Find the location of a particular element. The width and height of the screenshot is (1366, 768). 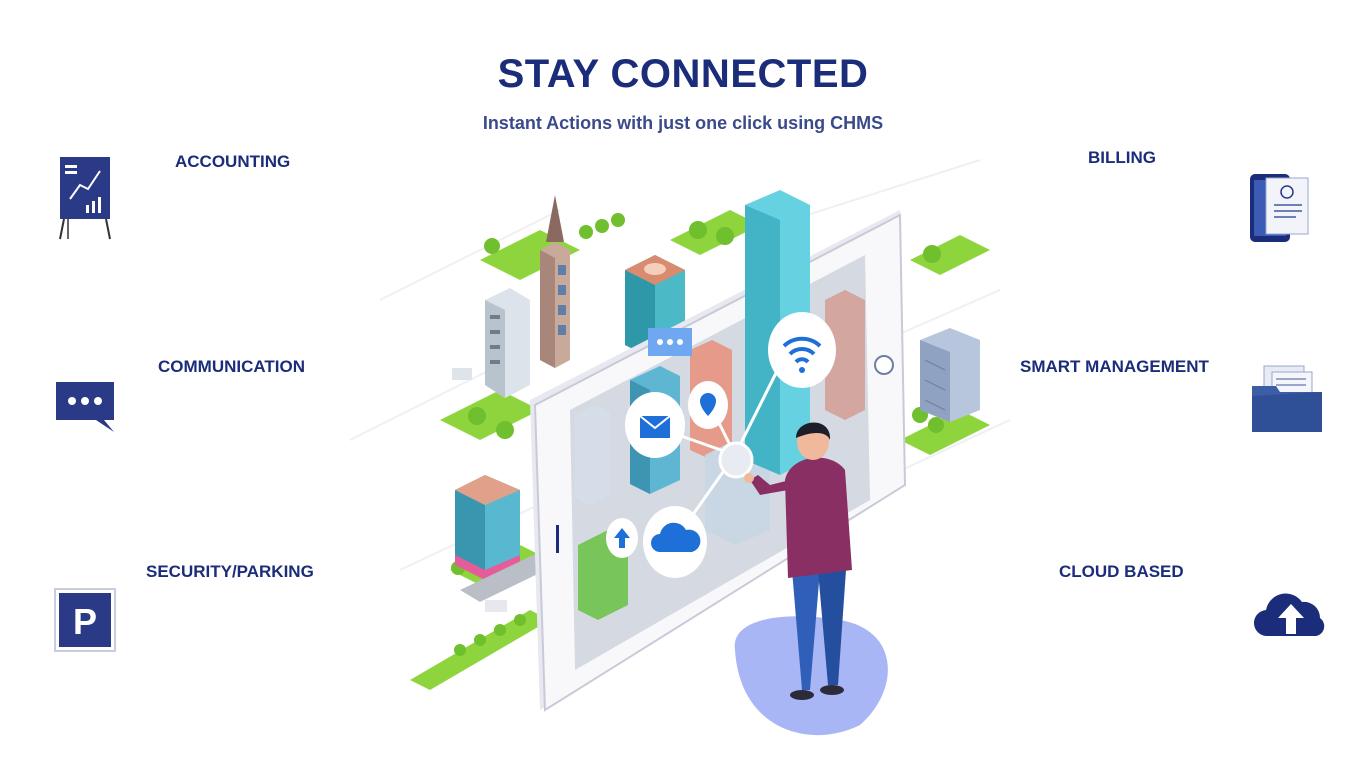

folder-icon is located at coordinates (1287, 398).